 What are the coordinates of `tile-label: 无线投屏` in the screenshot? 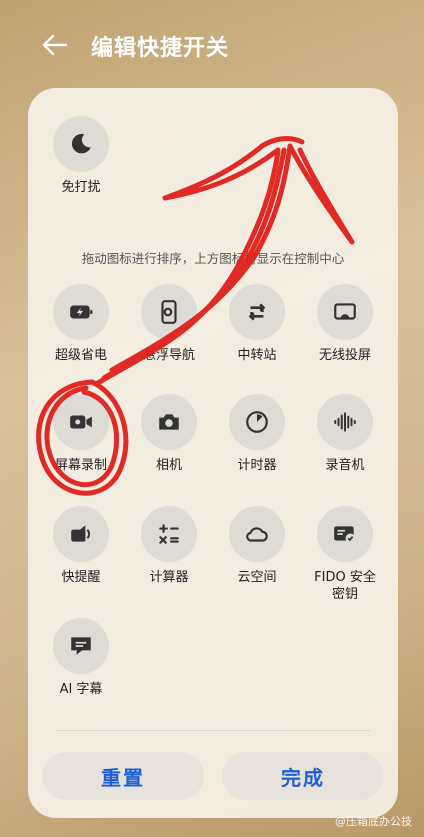 It's located at (344, 355).